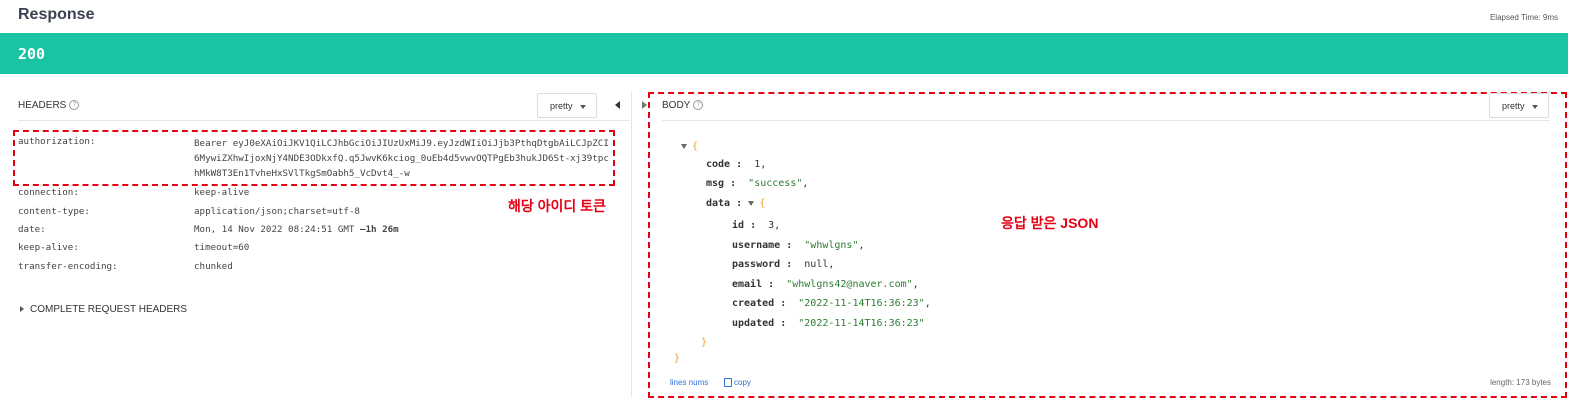  I want to click on json-line-updated: updated : "2022-11-14T16:36:23", so click(828, 323).